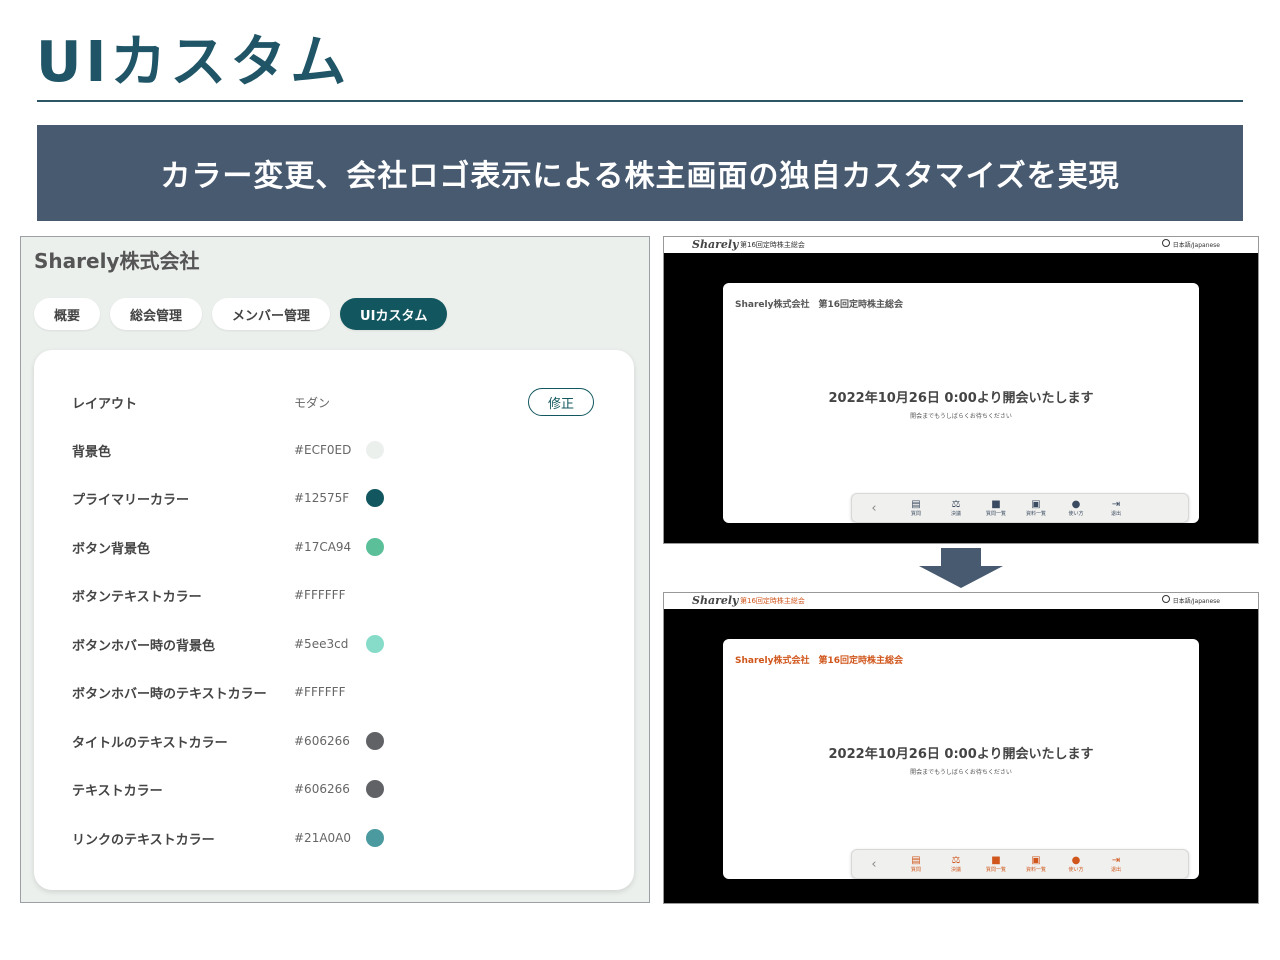  I want to click on setting-label: 背景色, so click(92, 452).